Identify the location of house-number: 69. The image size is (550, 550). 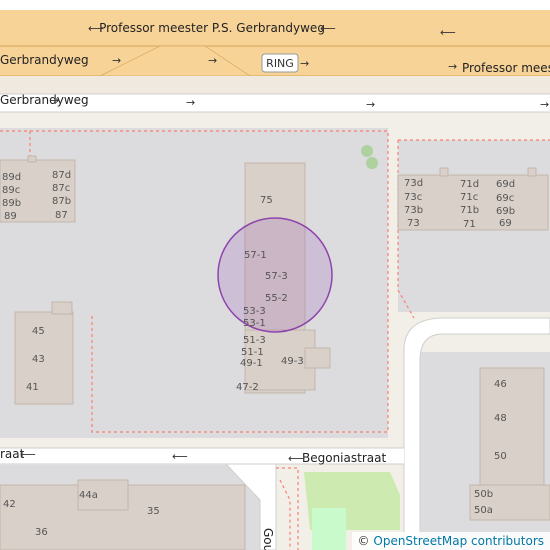
(505, 223).